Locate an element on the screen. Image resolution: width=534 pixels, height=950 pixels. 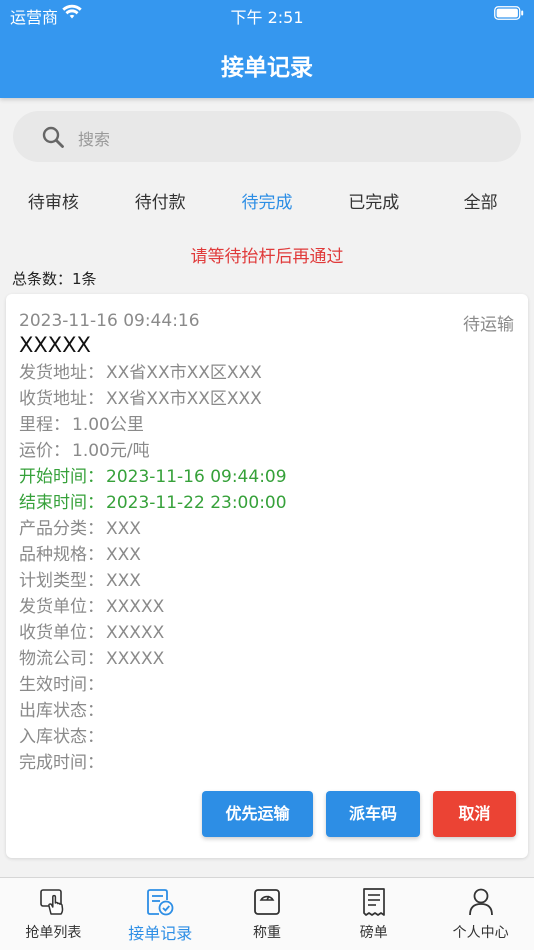
tabbar-label: 称重 is located at coordinates (266, 933).